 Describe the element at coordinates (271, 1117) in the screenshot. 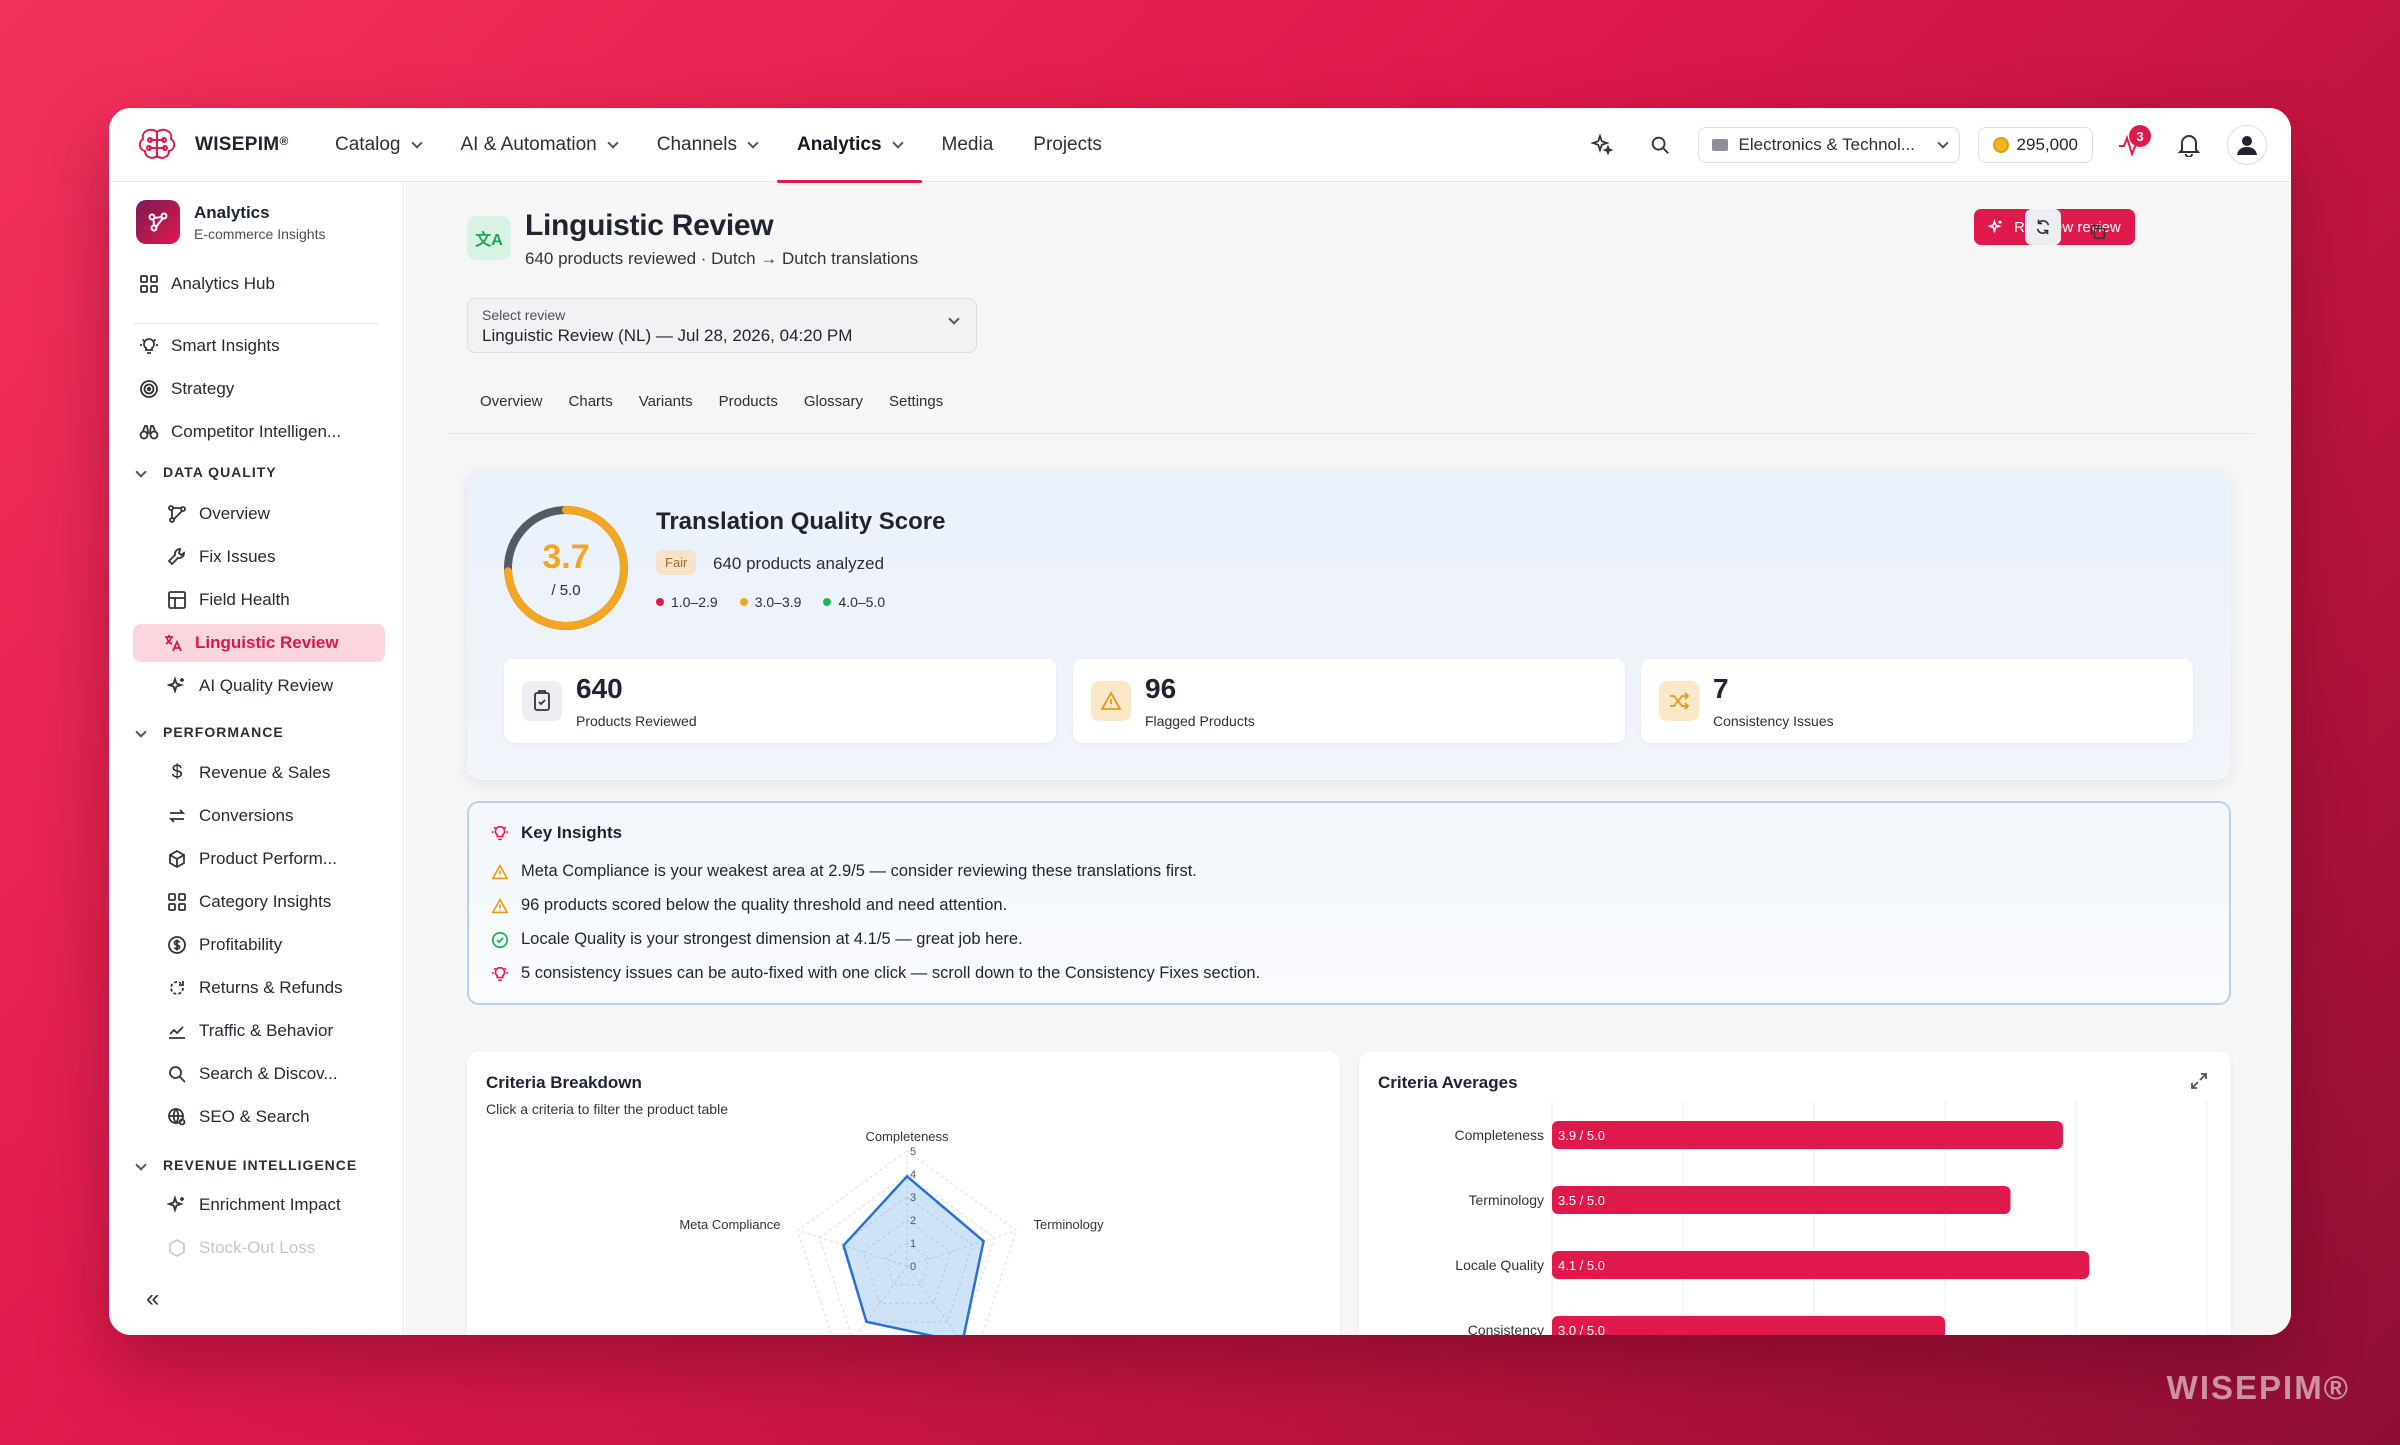

I see `sidebar-item-seo-search: SEO & Search` at that location.